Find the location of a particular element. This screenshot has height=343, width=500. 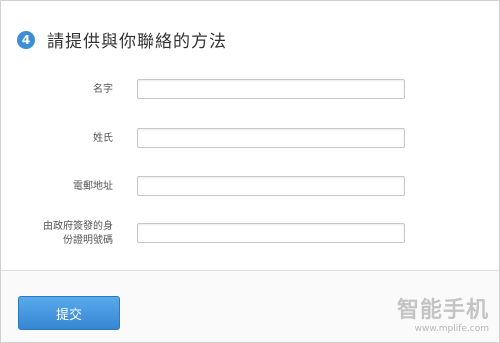

email-input is located at coordinates (271, 186).